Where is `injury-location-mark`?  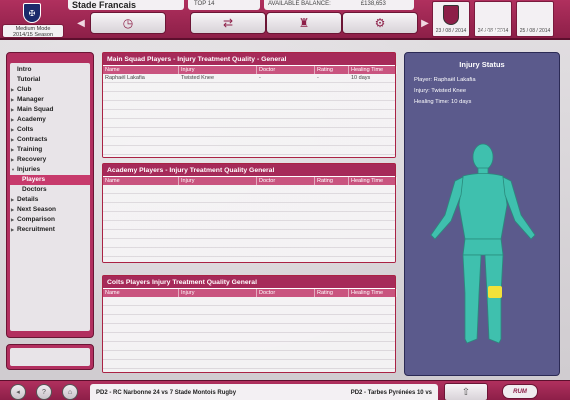 injury-location-mark is located at coordinates (495, 292).